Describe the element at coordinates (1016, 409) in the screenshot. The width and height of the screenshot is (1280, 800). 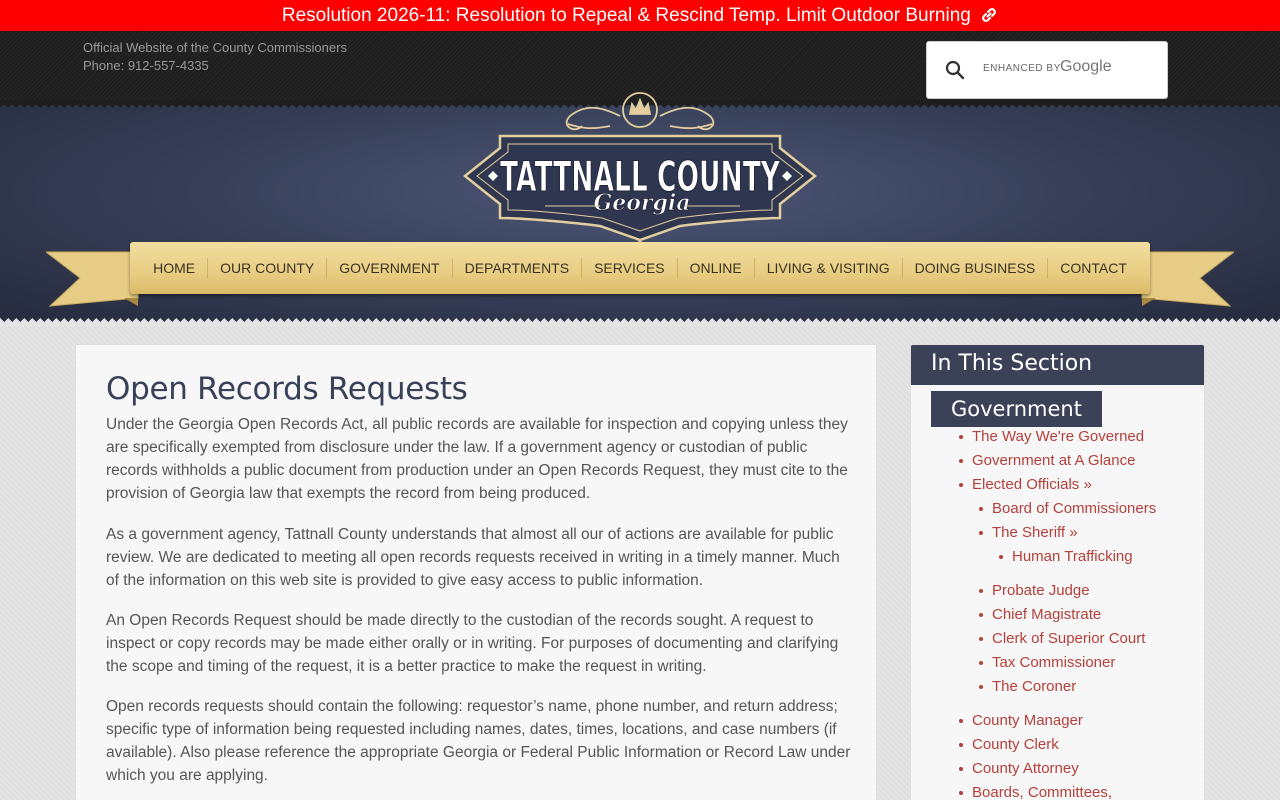
I see `sidebar-section-government: Government` at that location.